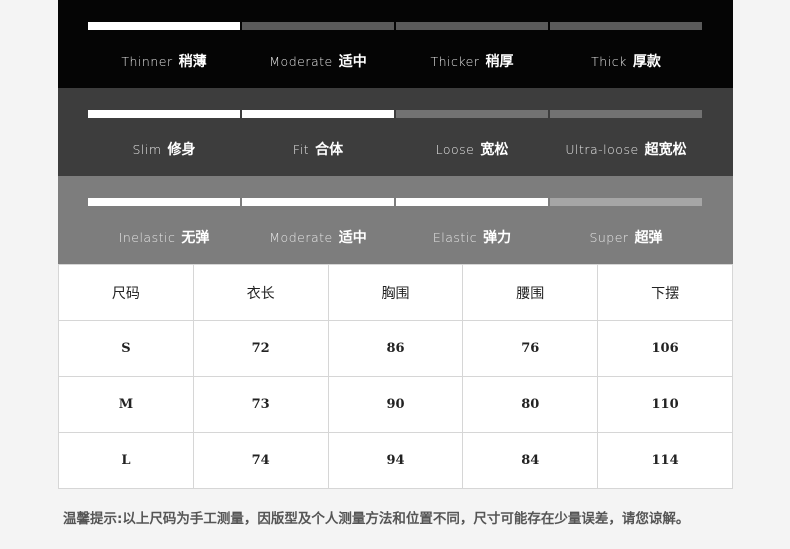  I want to click on elasticity-option-inelastic: Inelastic 无弹, so click(164, 238).